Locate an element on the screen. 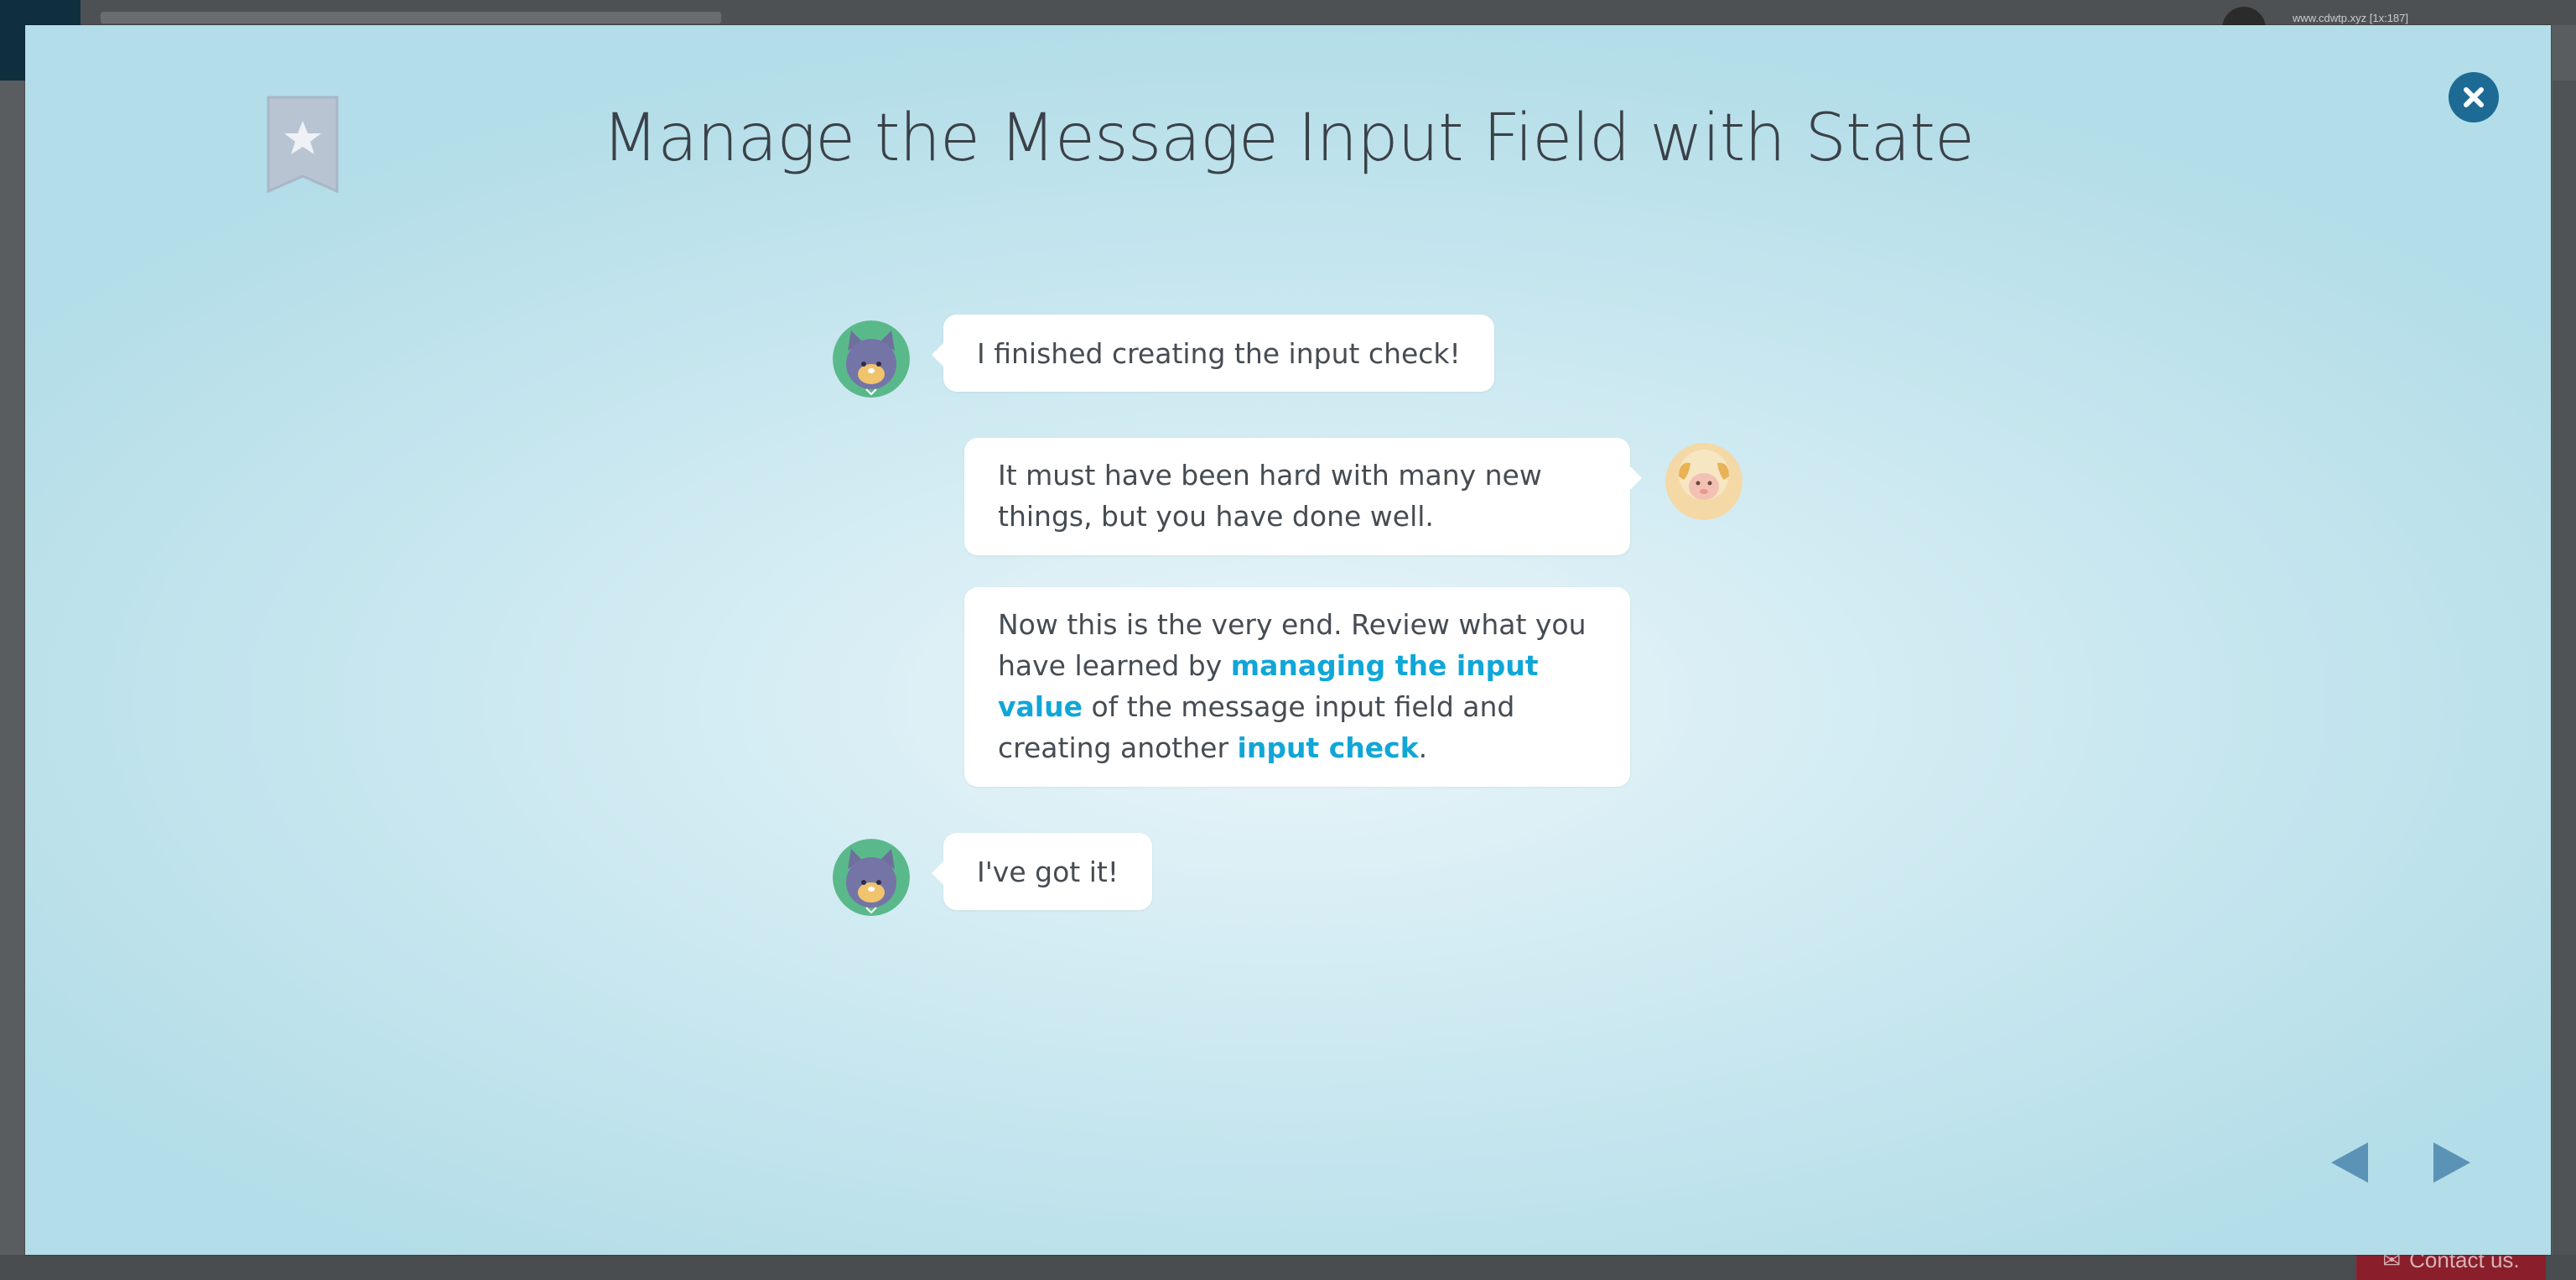  close-icon is located at coordinates (2474, 97).